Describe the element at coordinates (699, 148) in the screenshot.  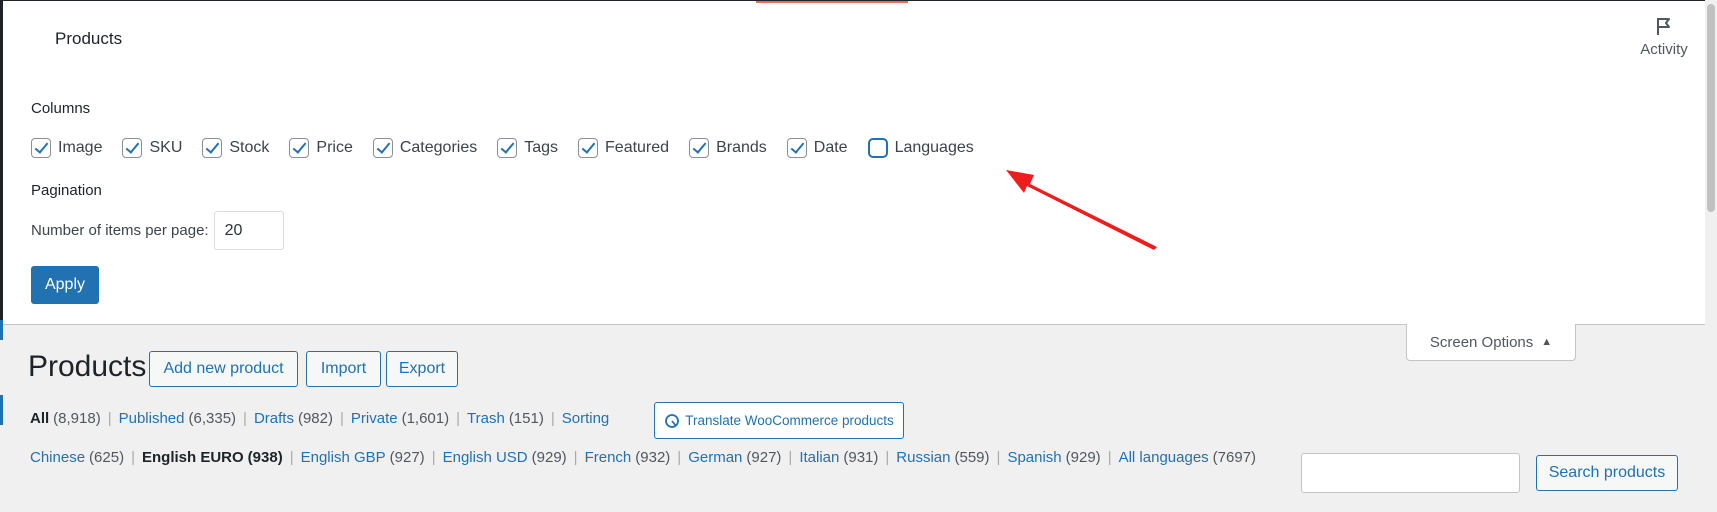
I see `checkbox-brands` at that location.